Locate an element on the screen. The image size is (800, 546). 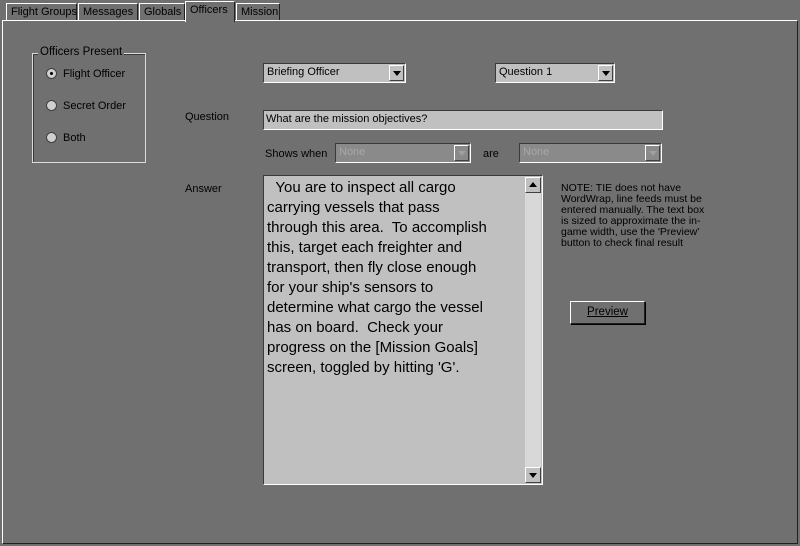
radio-flight-officer-label: Flight Officer is located at coordinates (94, 74).